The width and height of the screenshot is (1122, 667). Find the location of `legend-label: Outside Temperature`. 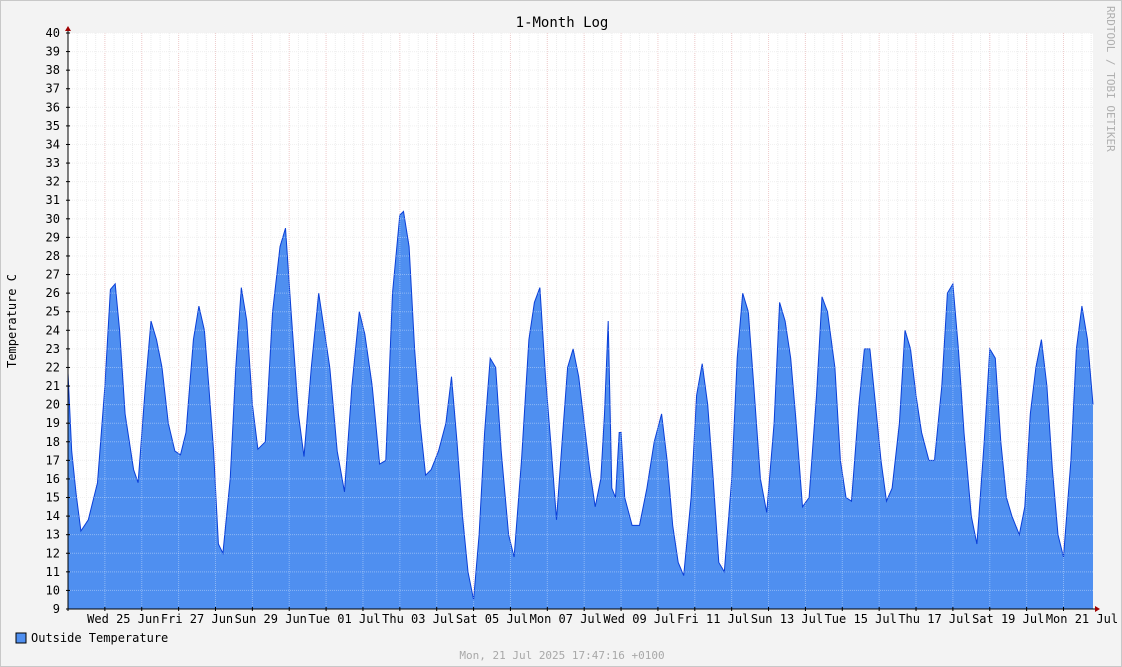

legend-label: Outside Temperature is located at coordinates (99, 638).